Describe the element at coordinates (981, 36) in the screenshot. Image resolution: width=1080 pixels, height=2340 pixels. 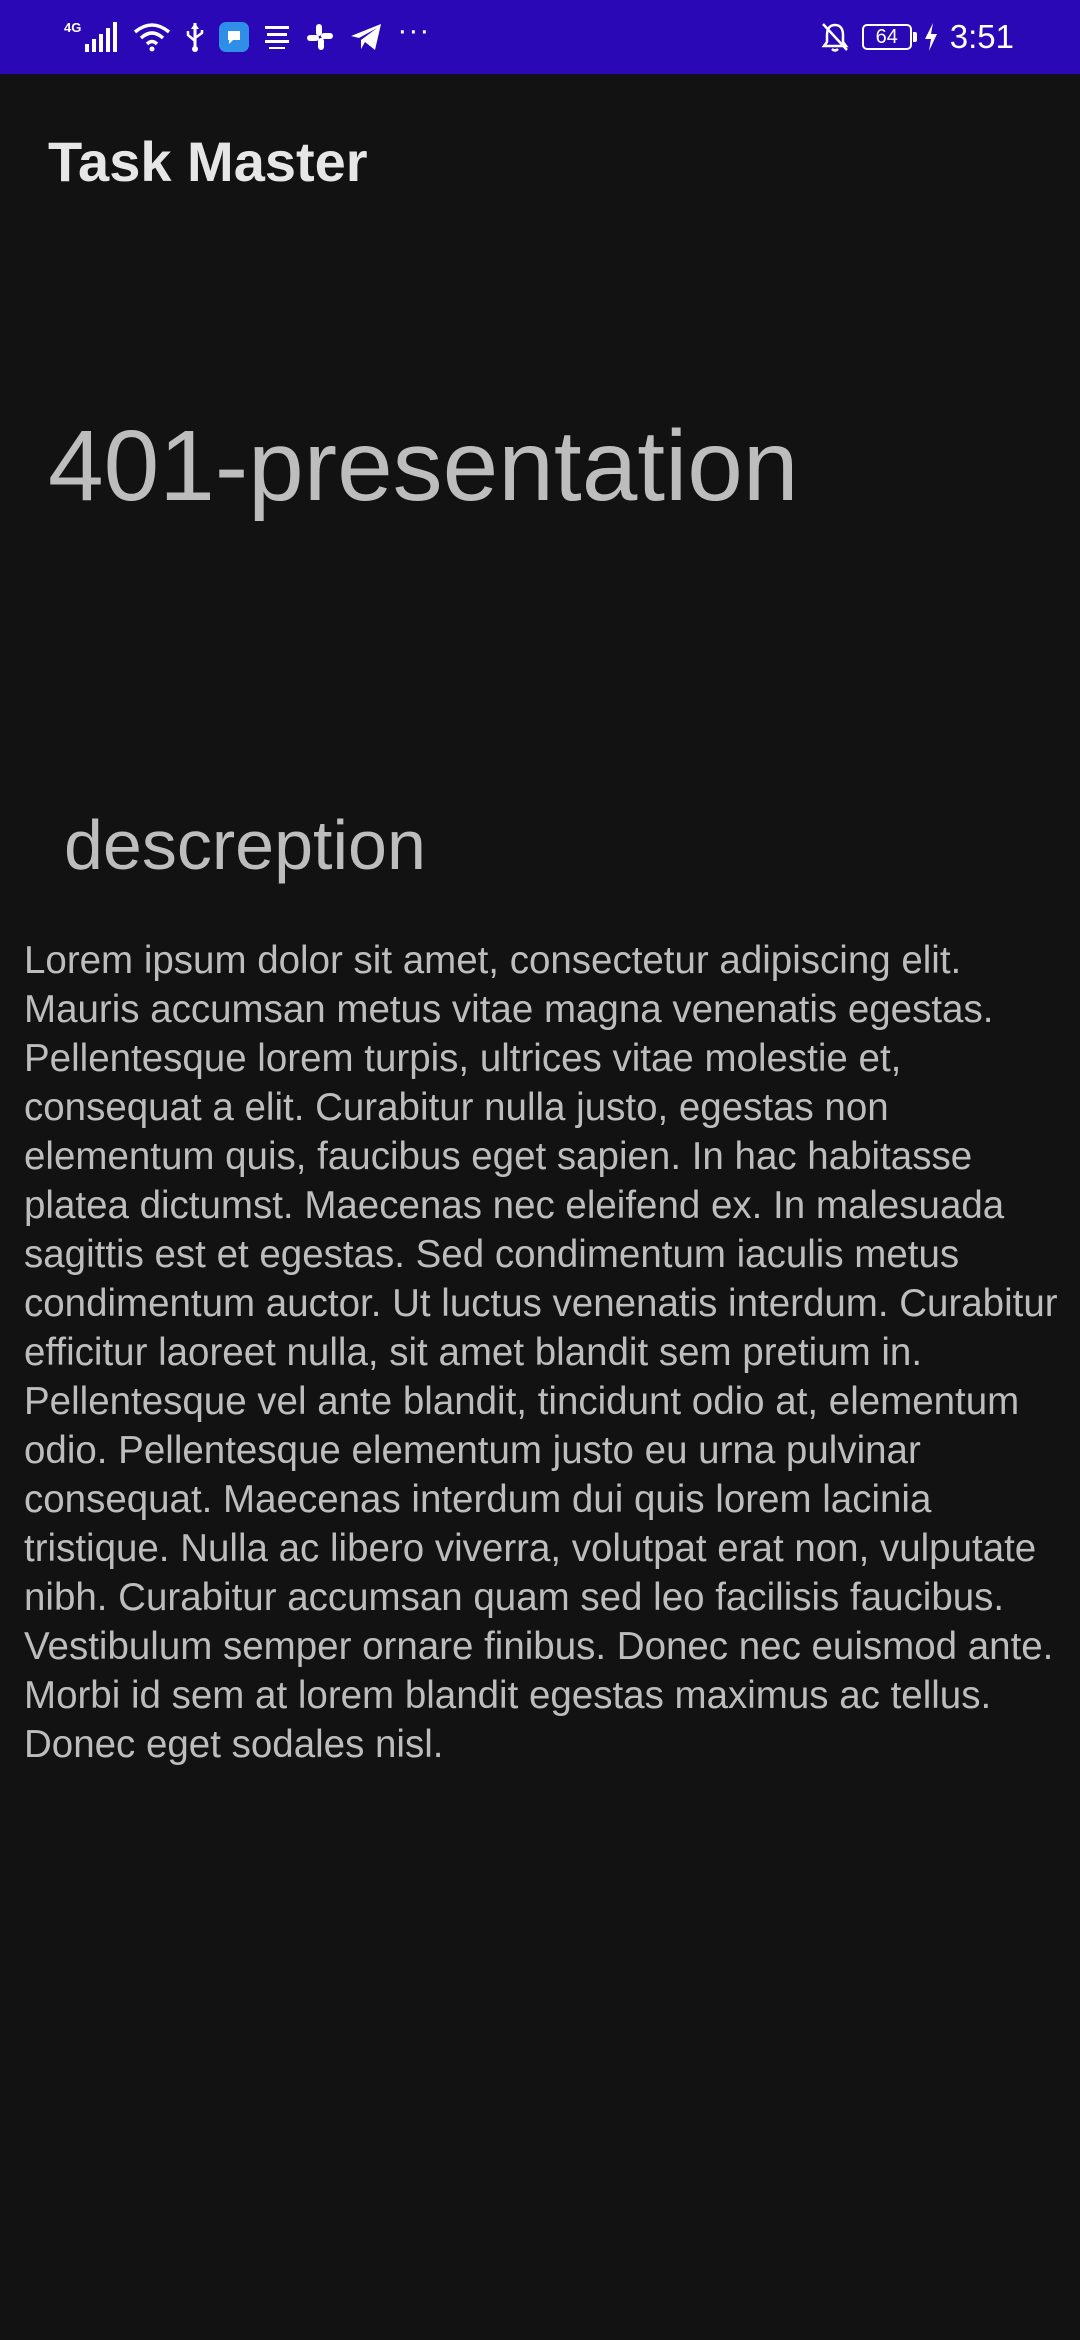
I see `status-bar-clock: 3:51` at that location.